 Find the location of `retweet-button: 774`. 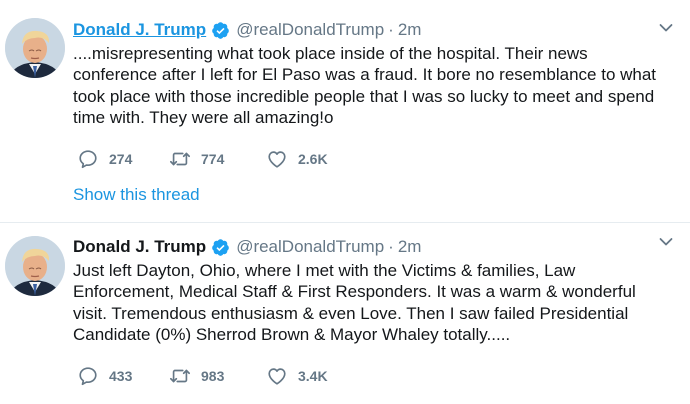

retweet-button: 774 is located at coordinates (217, 159).